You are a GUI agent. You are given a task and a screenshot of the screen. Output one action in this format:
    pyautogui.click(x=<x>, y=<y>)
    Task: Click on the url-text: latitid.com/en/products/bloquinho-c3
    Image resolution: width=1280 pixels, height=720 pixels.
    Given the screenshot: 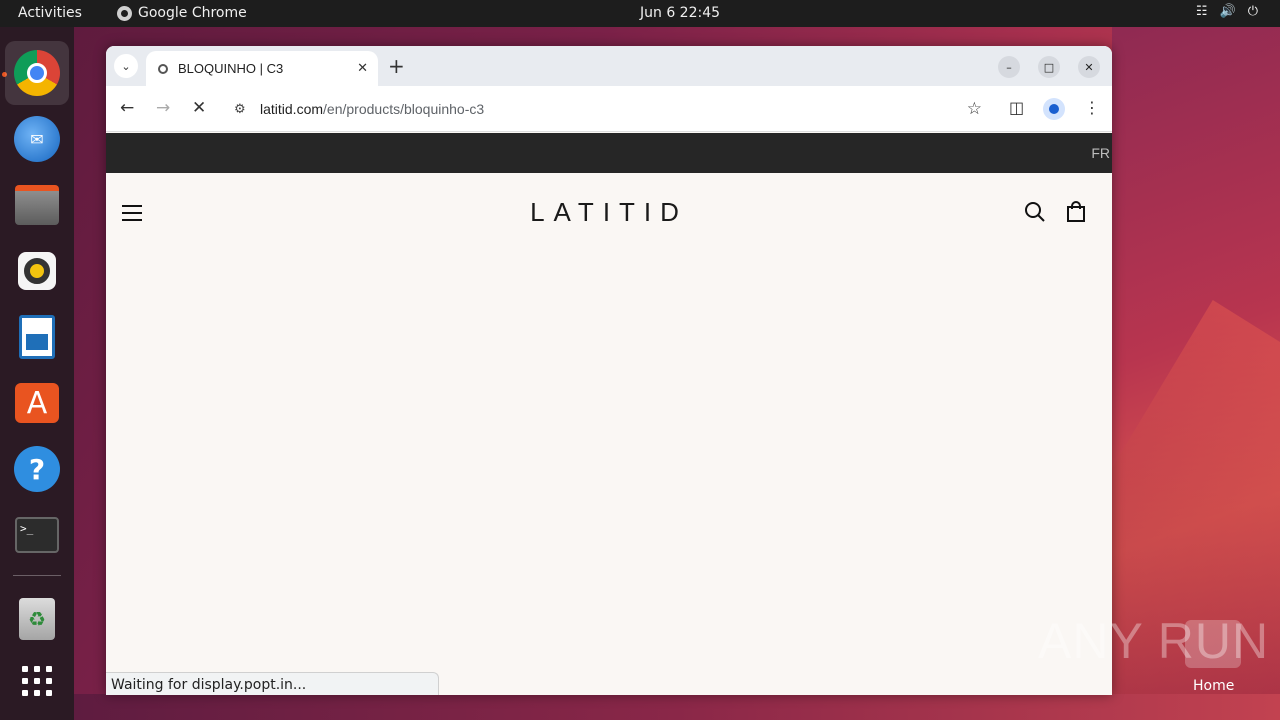 What is the action you would take?
    pyautogui.click(x=372, y=109)
    